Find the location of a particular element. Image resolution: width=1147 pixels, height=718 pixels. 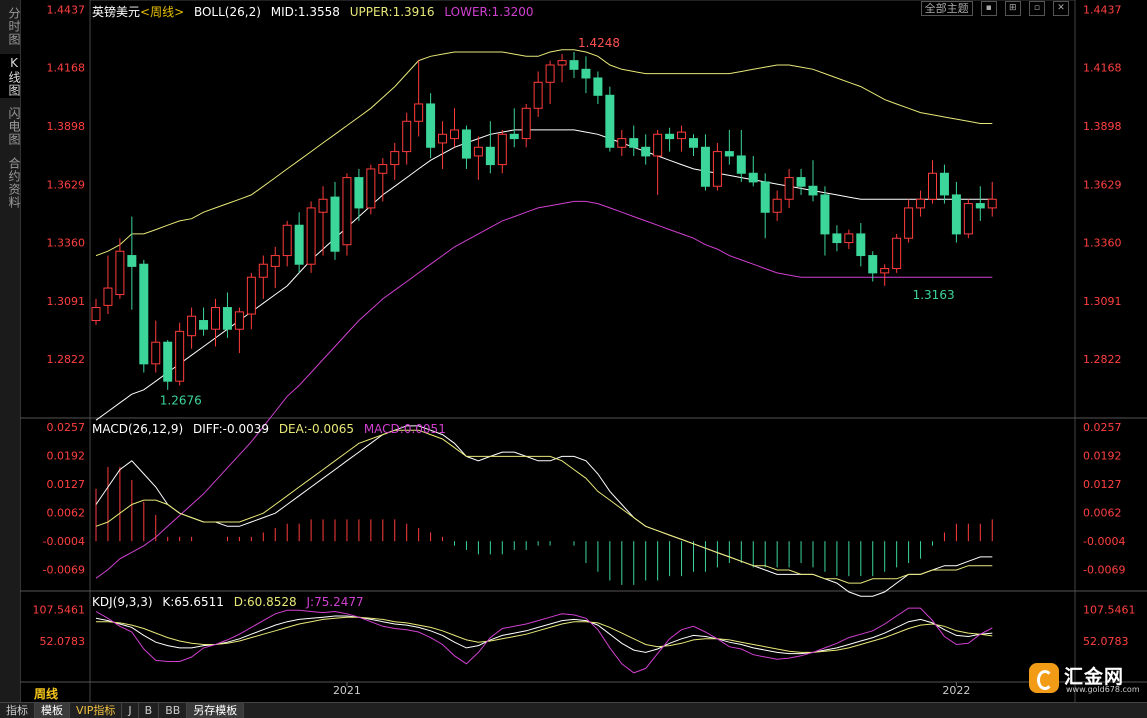

macd-y-tick-left: 0.0257 is located at coordinates (66, 427).